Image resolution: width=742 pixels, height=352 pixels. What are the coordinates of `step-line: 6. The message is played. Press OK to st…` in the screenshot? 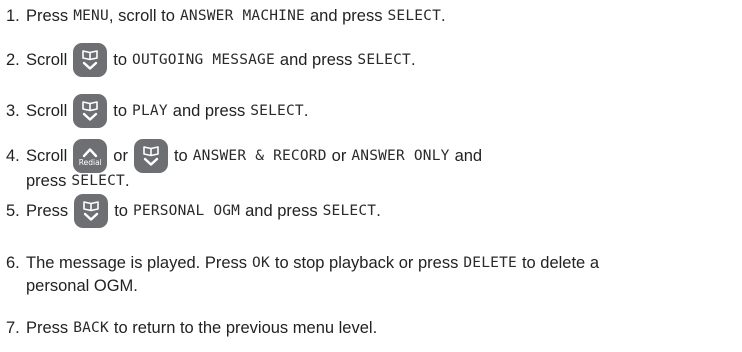 It's located at (302, 263).